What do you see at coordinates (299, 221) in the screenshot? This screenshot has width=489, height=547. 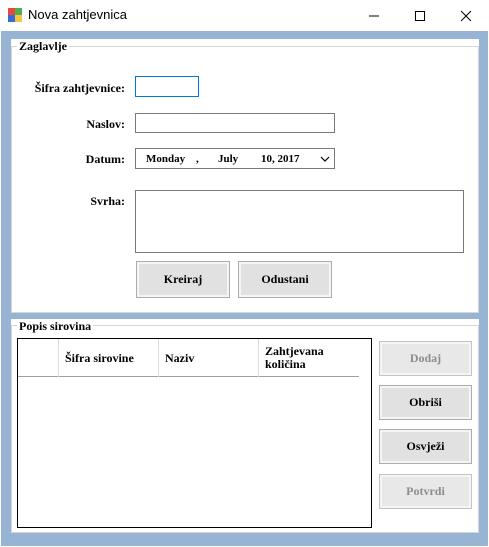 I see `svrha-textarea` at bounding box center [299, 221].